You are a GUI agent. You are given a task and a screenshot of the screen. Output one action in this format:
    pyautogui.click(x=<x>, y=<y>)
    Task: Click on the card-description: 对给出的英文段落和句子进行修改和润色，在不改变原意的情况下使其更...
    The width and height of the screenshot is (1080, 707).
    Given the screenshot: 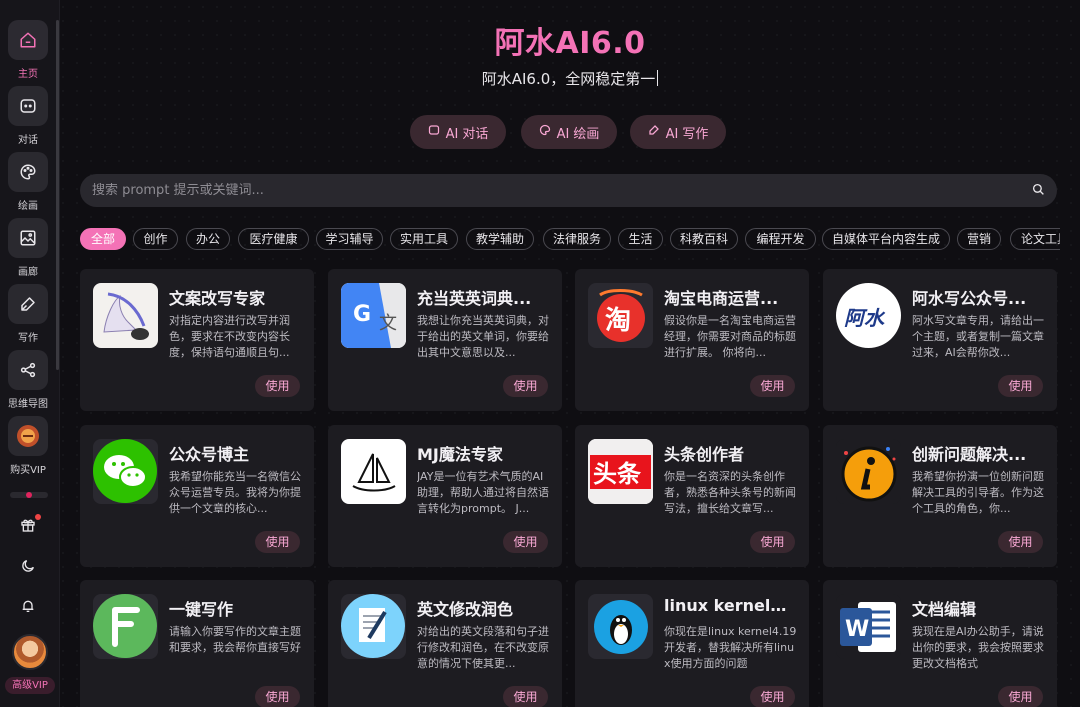 What is the action you would take?
    pyautogui.click(x=483, y=647)
    